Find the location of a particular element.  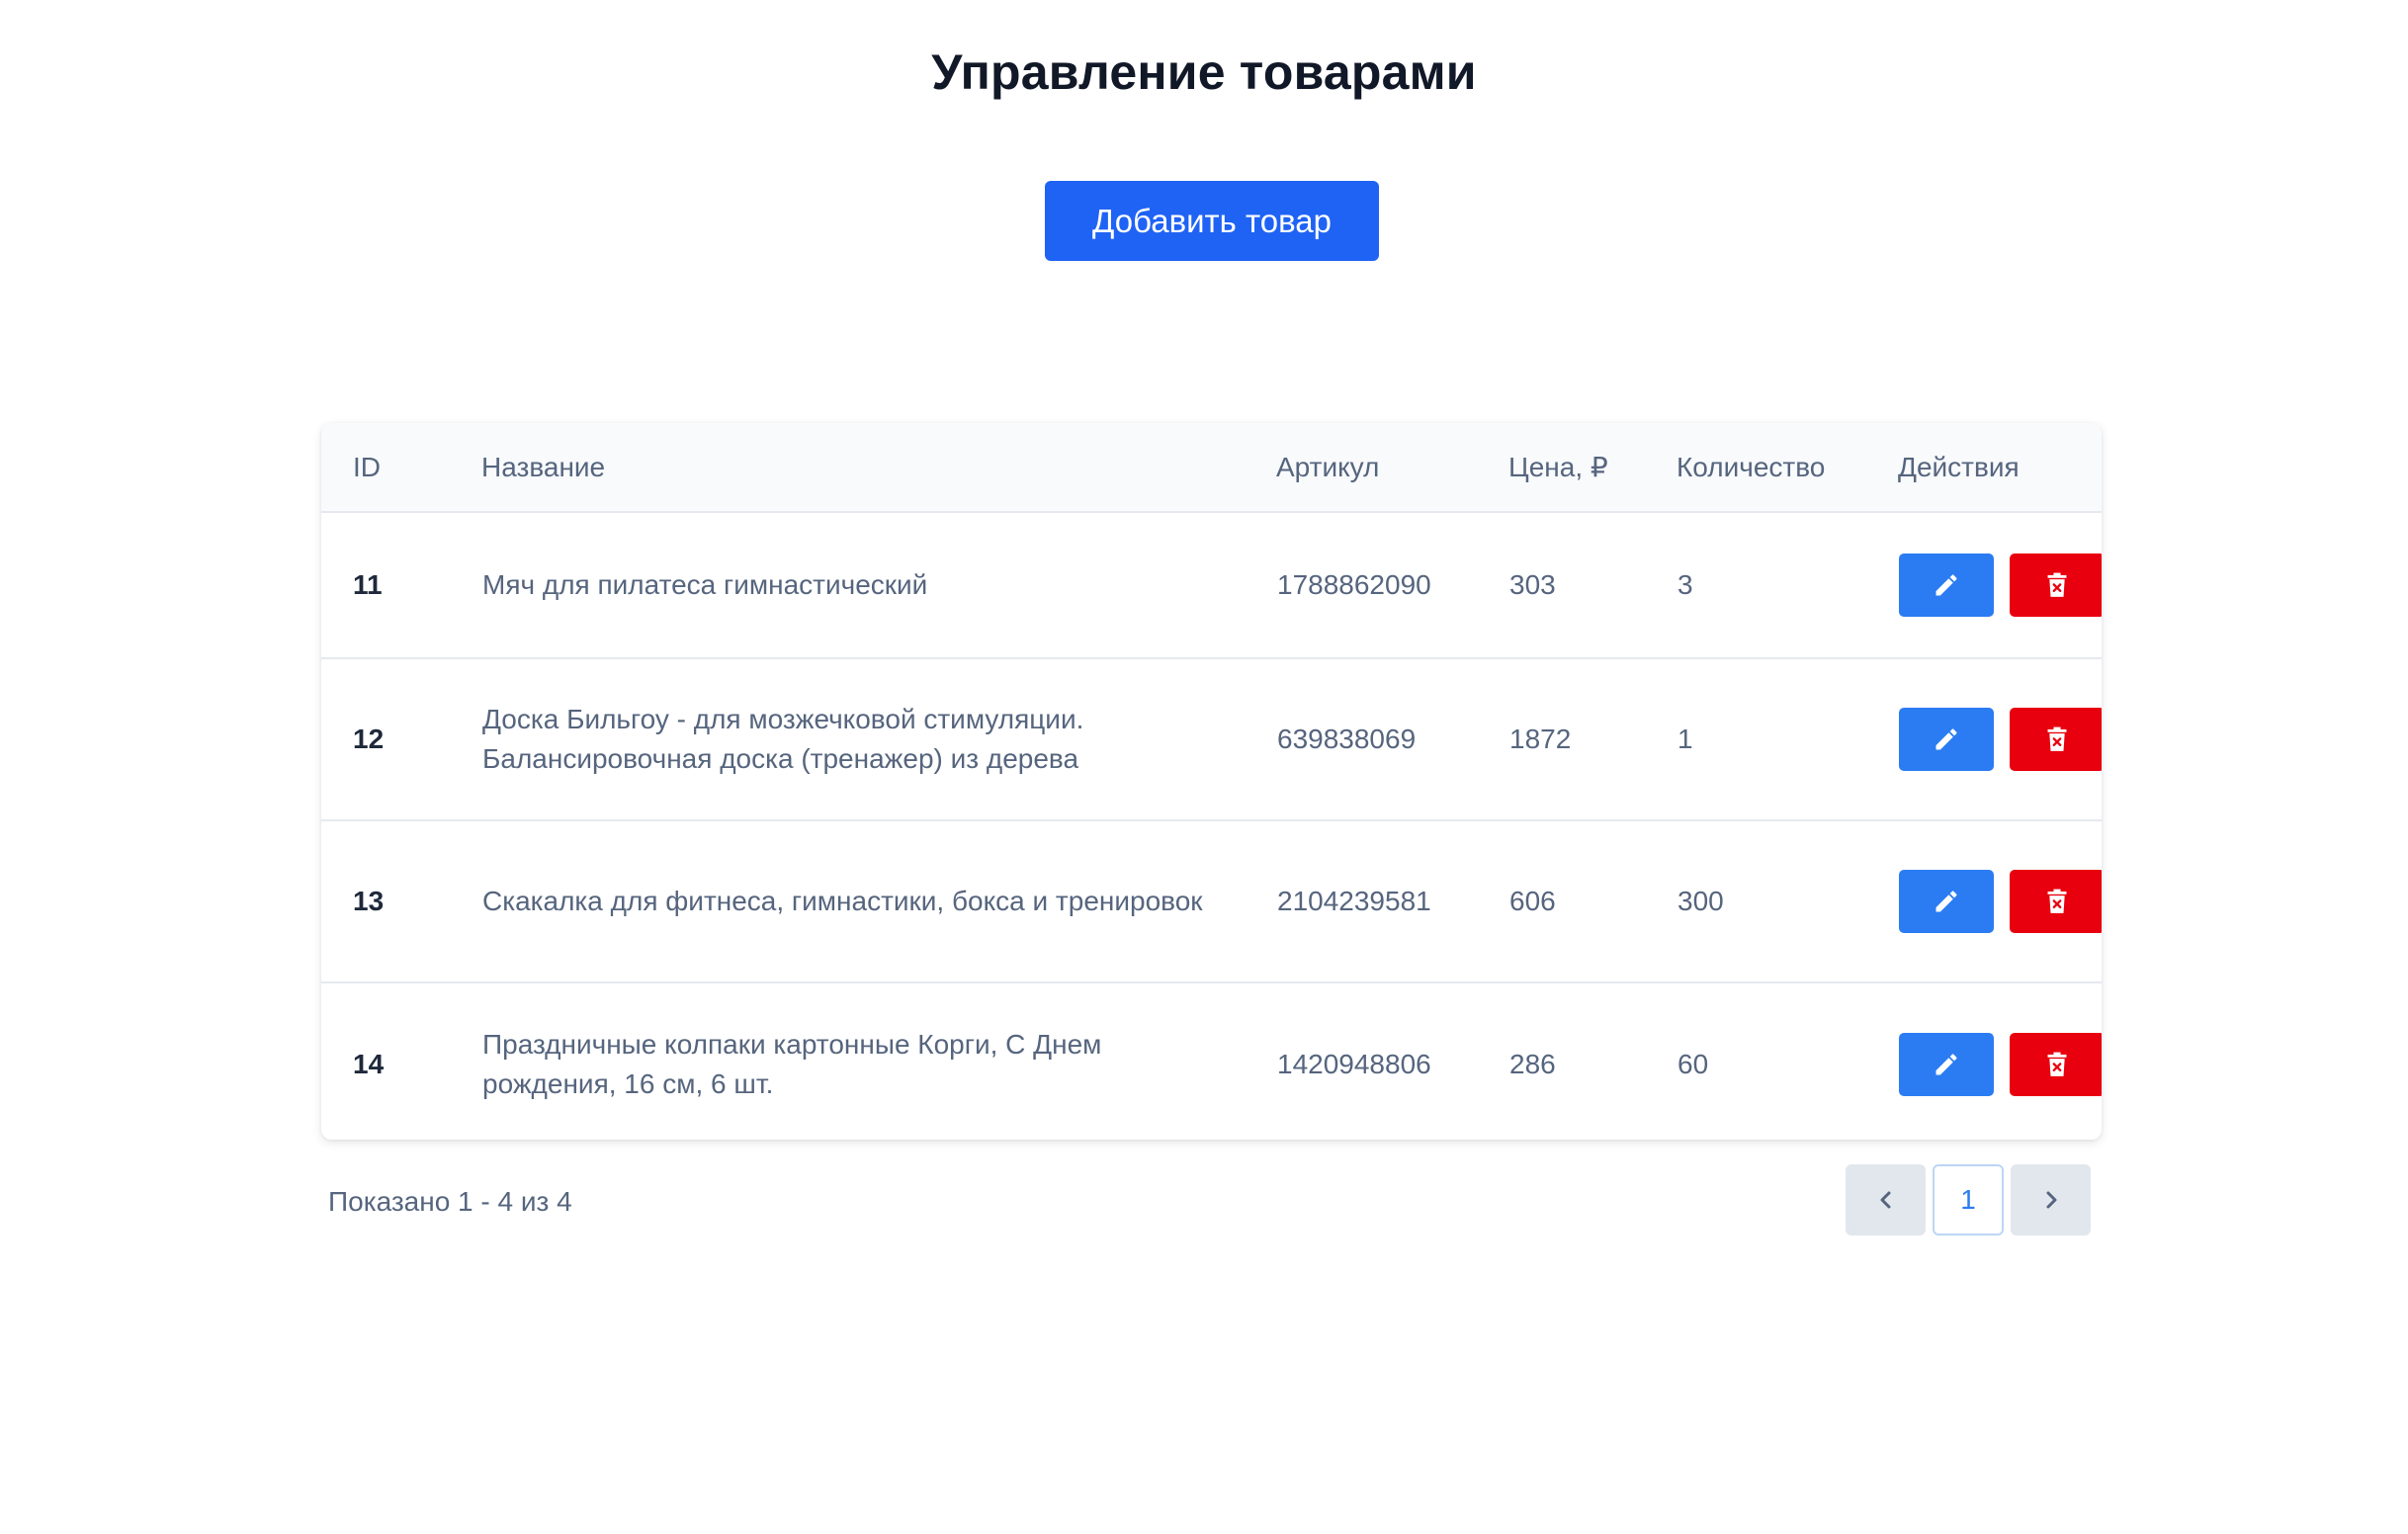

next-page-button is located at coordinates (2051, 1200).